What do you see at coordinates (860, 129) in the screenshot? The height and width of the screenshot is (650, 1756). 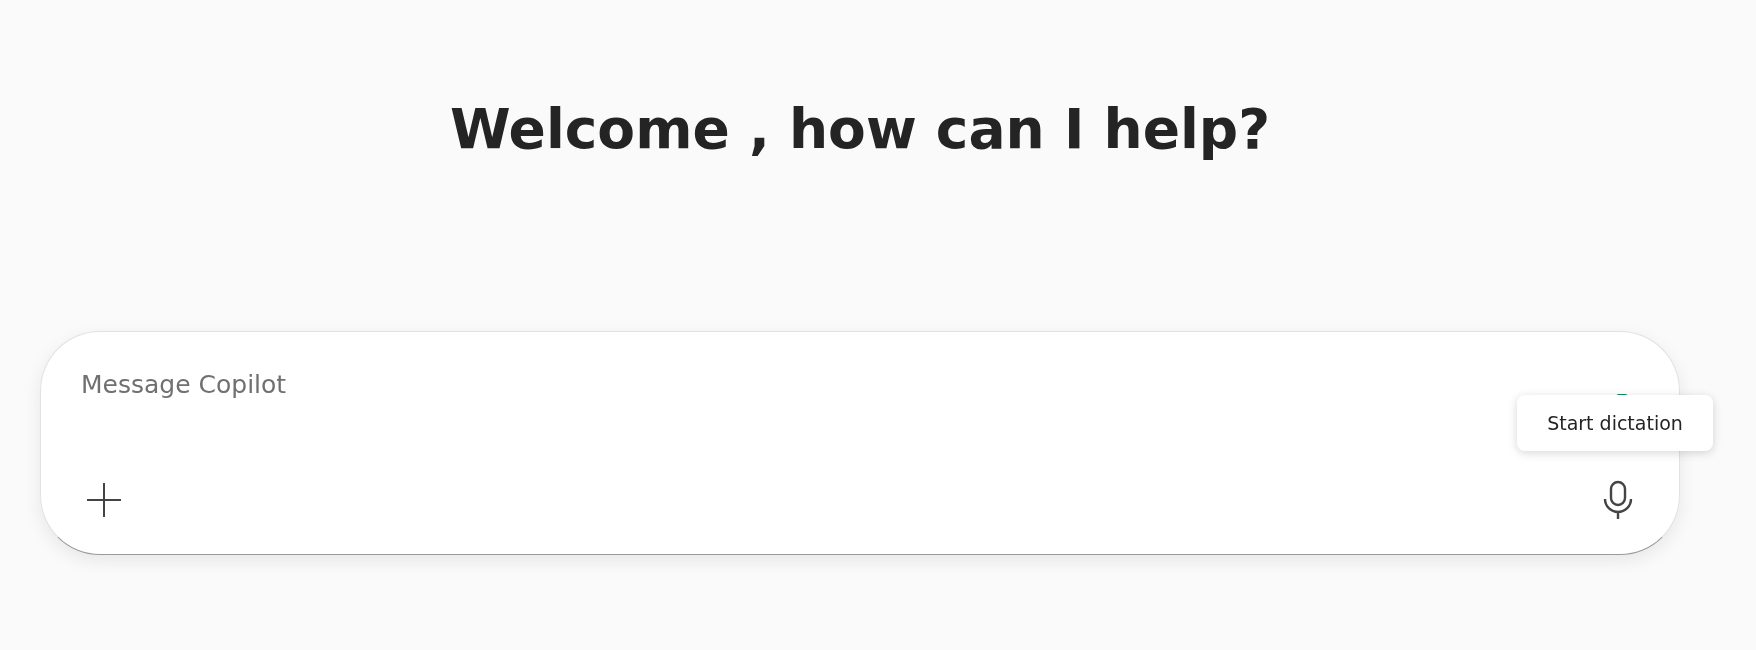 I see `welcome-heading: Welcome , how can I help?` at bounding box center [860, 129].